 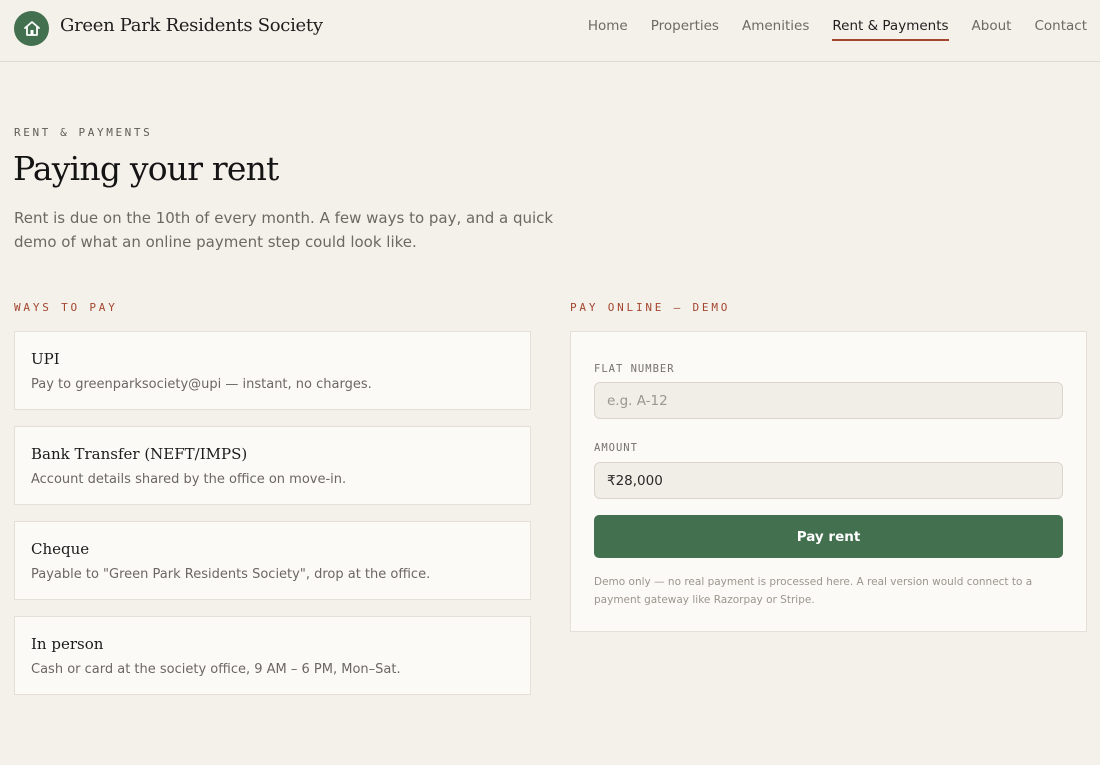 I want to click on payment-method-title: Cheque, so click(x=60, y=549).